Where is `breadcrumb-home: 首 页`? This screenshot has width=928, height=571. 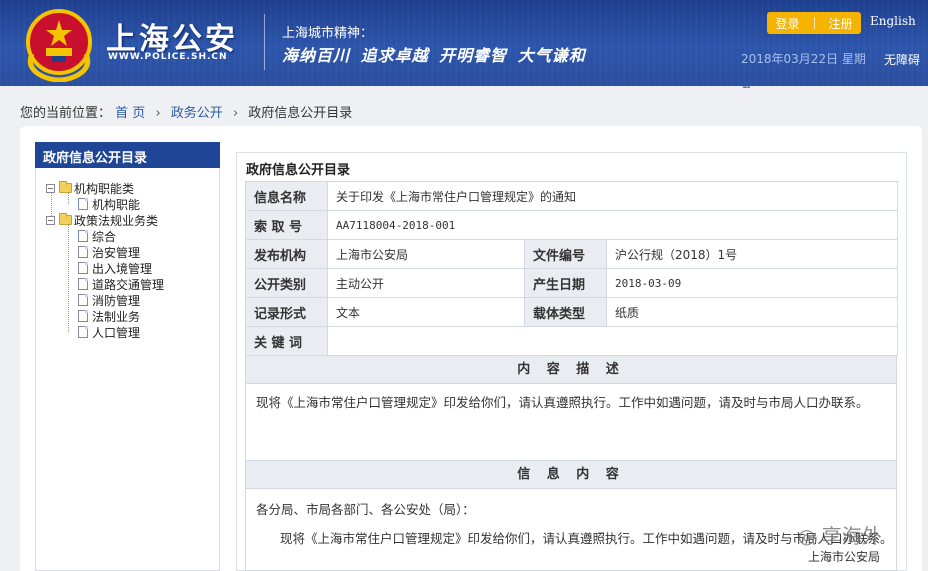 breadcrumb-home: 首 页 is located at coordinates (130, 113).